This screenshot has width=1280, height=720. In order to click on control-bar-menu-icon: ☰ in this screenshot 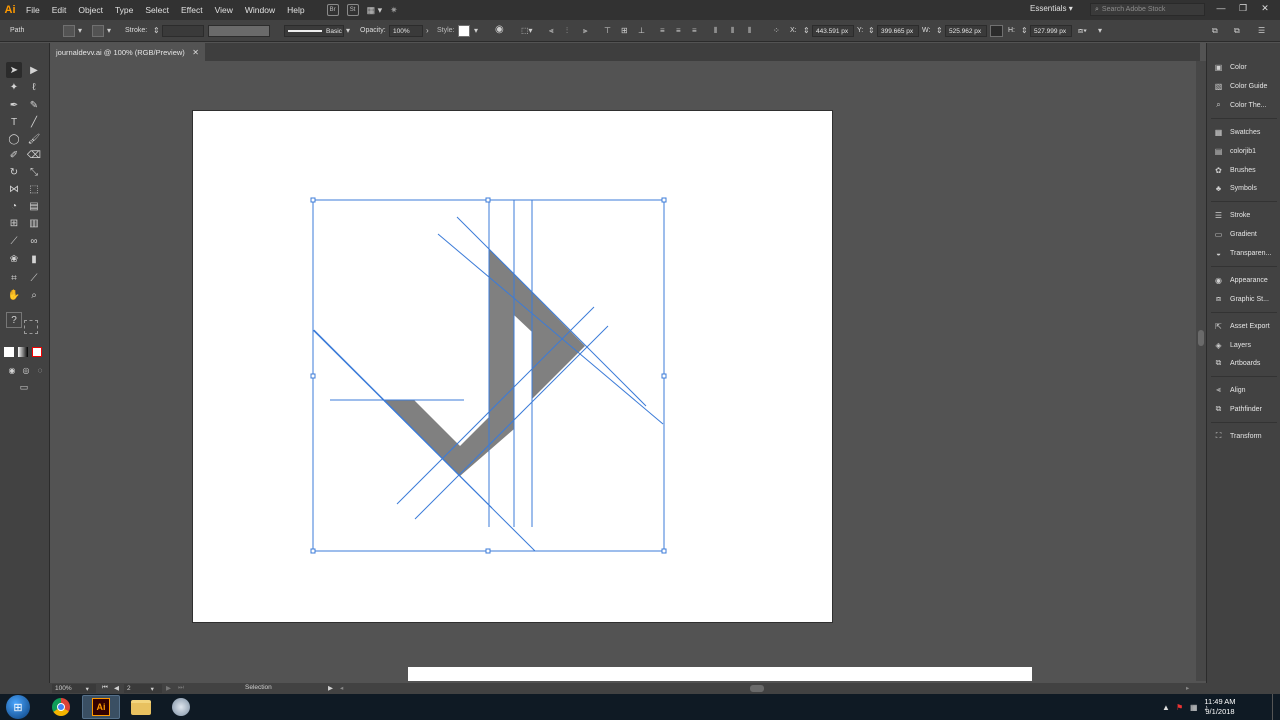, I will do `click(1261, 30)`.